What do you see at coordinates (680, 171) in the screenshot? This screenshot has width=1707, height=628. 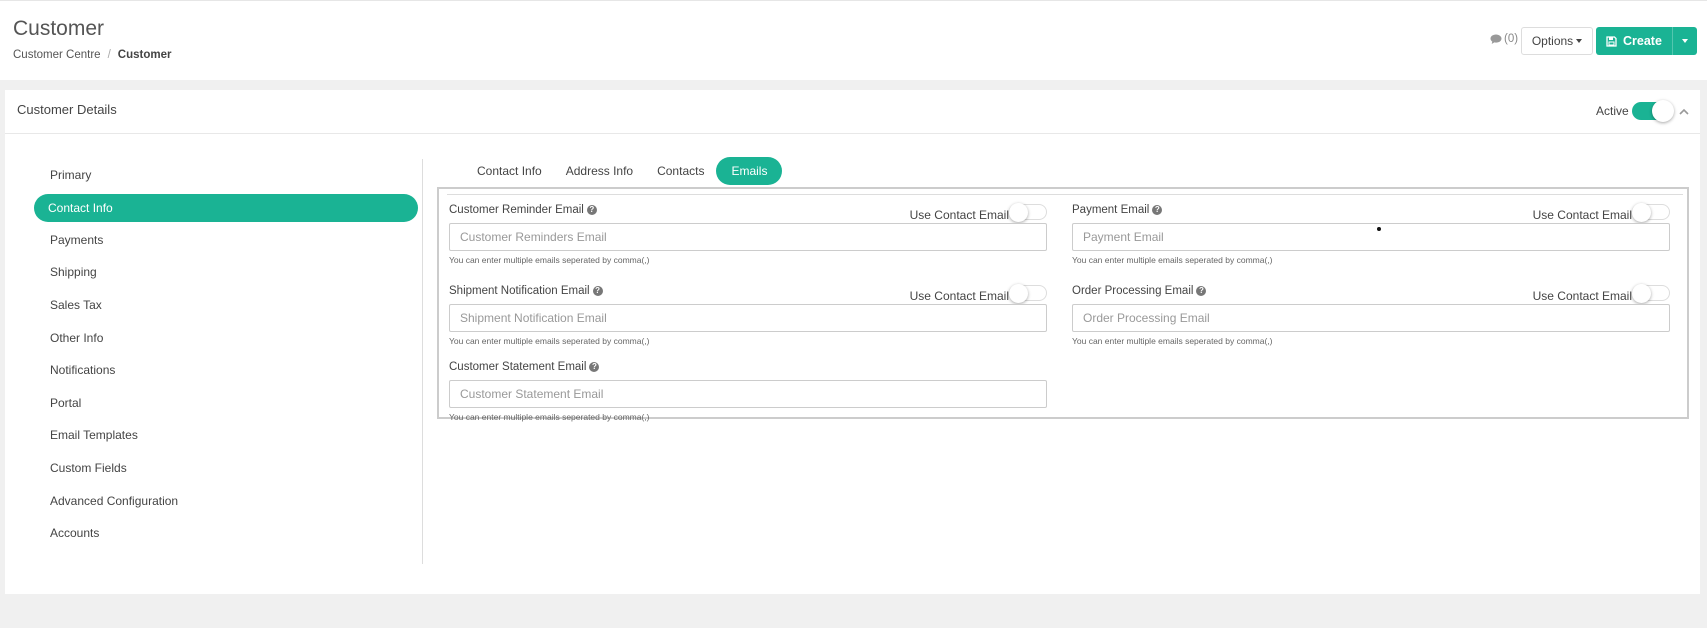 I see `tab-contacts: Contacts` at bounding box center [680, 171].